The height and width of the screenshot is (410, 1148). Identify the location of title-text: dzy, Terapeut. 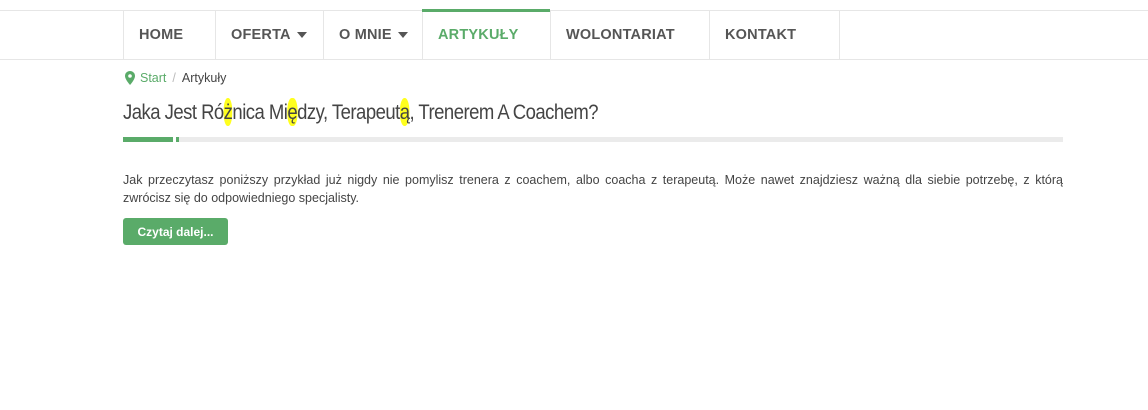
(348, 112).